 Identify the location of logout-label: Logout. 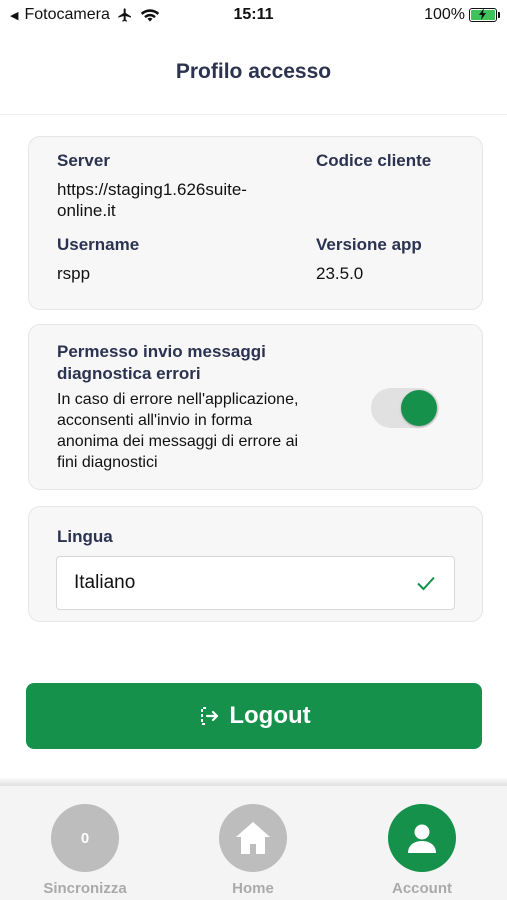
(270, 715).